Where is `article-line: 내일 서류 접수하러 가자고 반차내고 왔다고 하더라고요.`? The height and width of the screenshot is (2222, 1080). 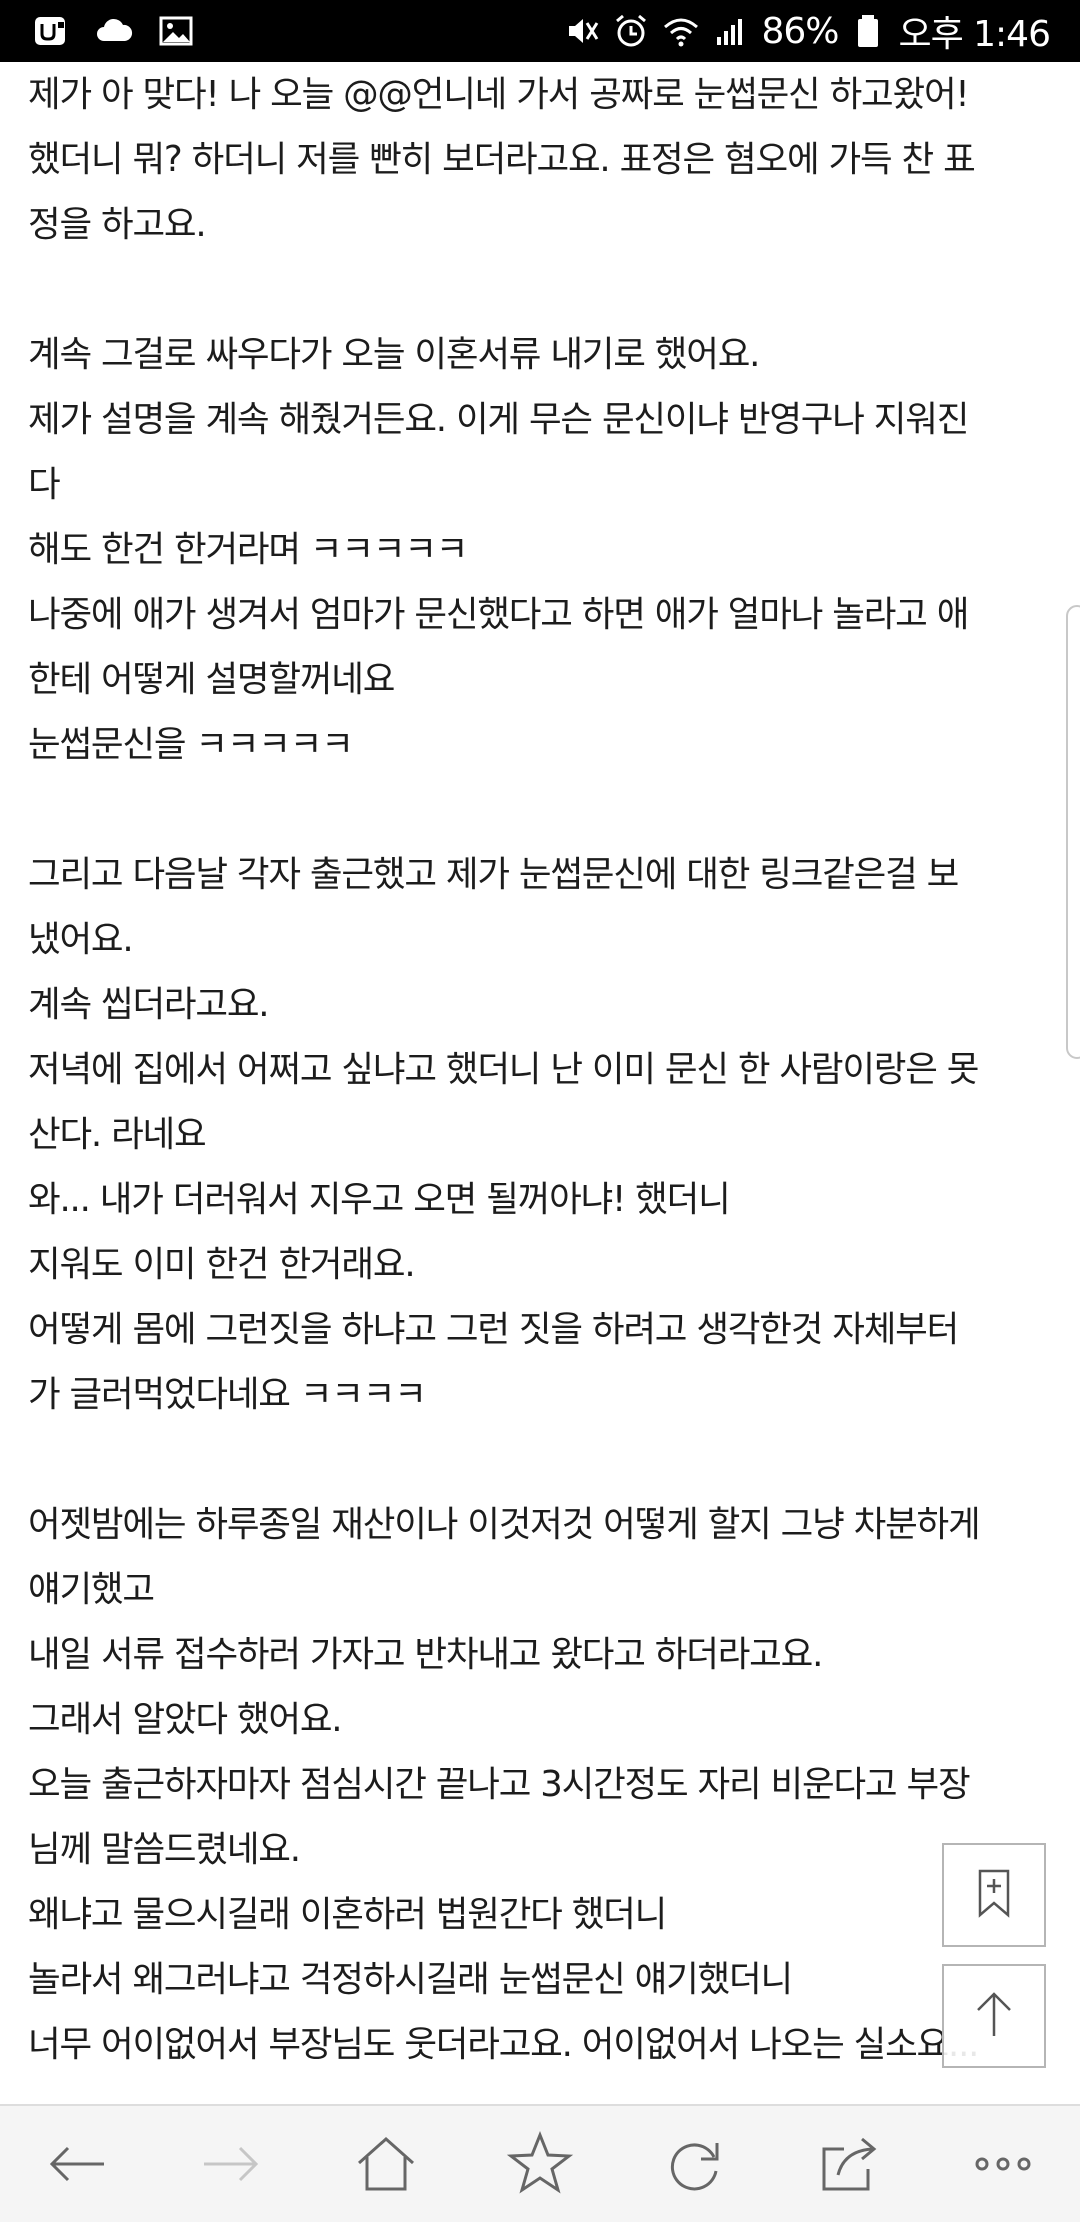
article-line: 내일 서류 접수하러 가자고 반차내고 왔다고 하더라고요. is located at coordinates (425, 1654).